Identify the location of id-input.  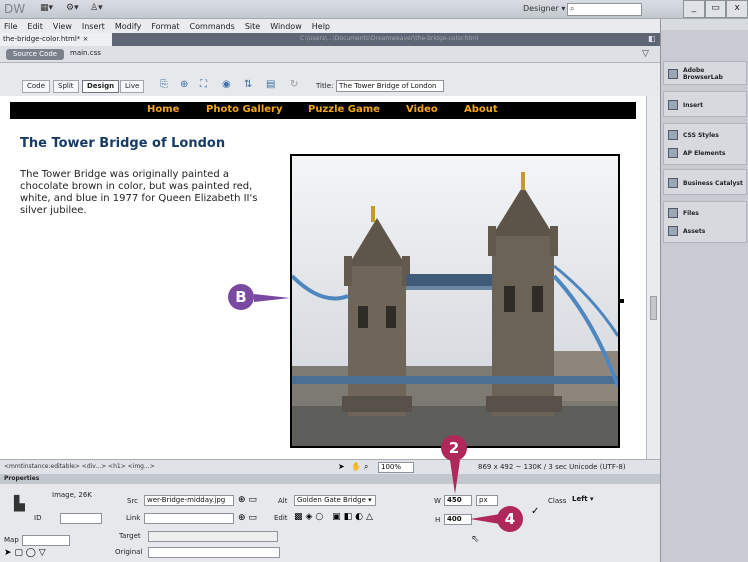
(81, 518).